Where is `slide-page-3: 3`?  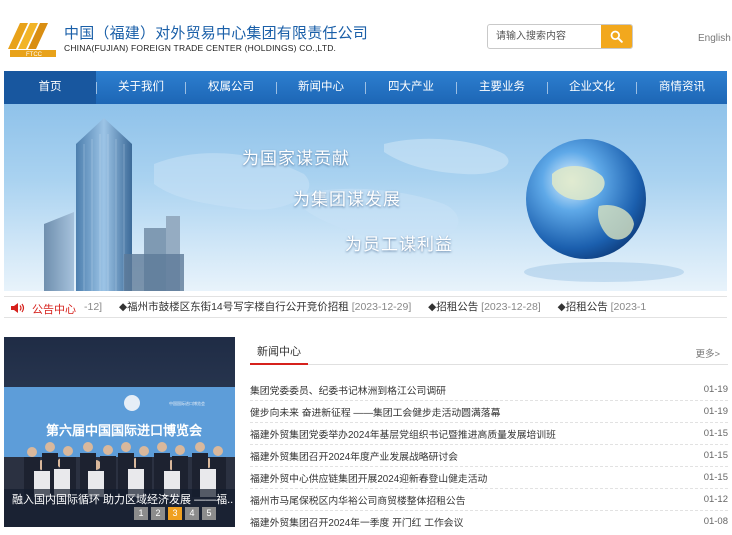 slide-page-3: 3 is located at coordinates (175, 513).